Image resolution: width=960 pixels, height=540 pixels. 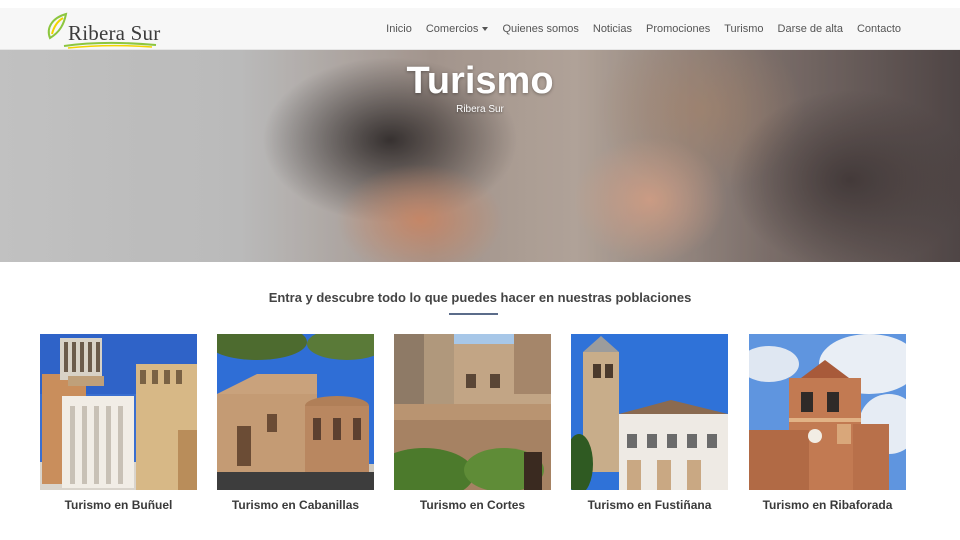 I want to click on ribaforada-belltower-photo, so click(x=827, y=412).